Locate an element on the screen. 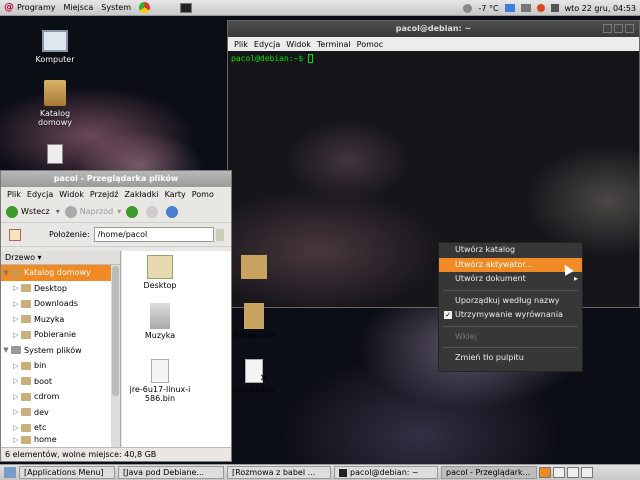 The image size is (640, 480). menu-przejdz: Przejdź is located at coordinates (104, 194).